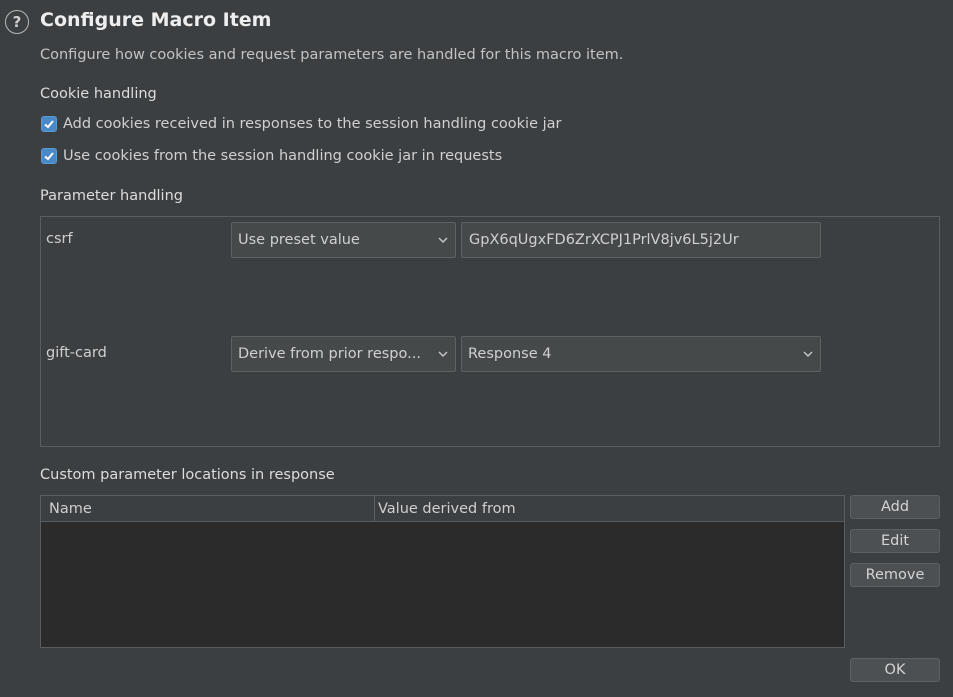 This screenshot has height=697, width=953. Describe the element at coordinates (895, 541) in the screenshot. I see `edit-button: Edit` at that location.